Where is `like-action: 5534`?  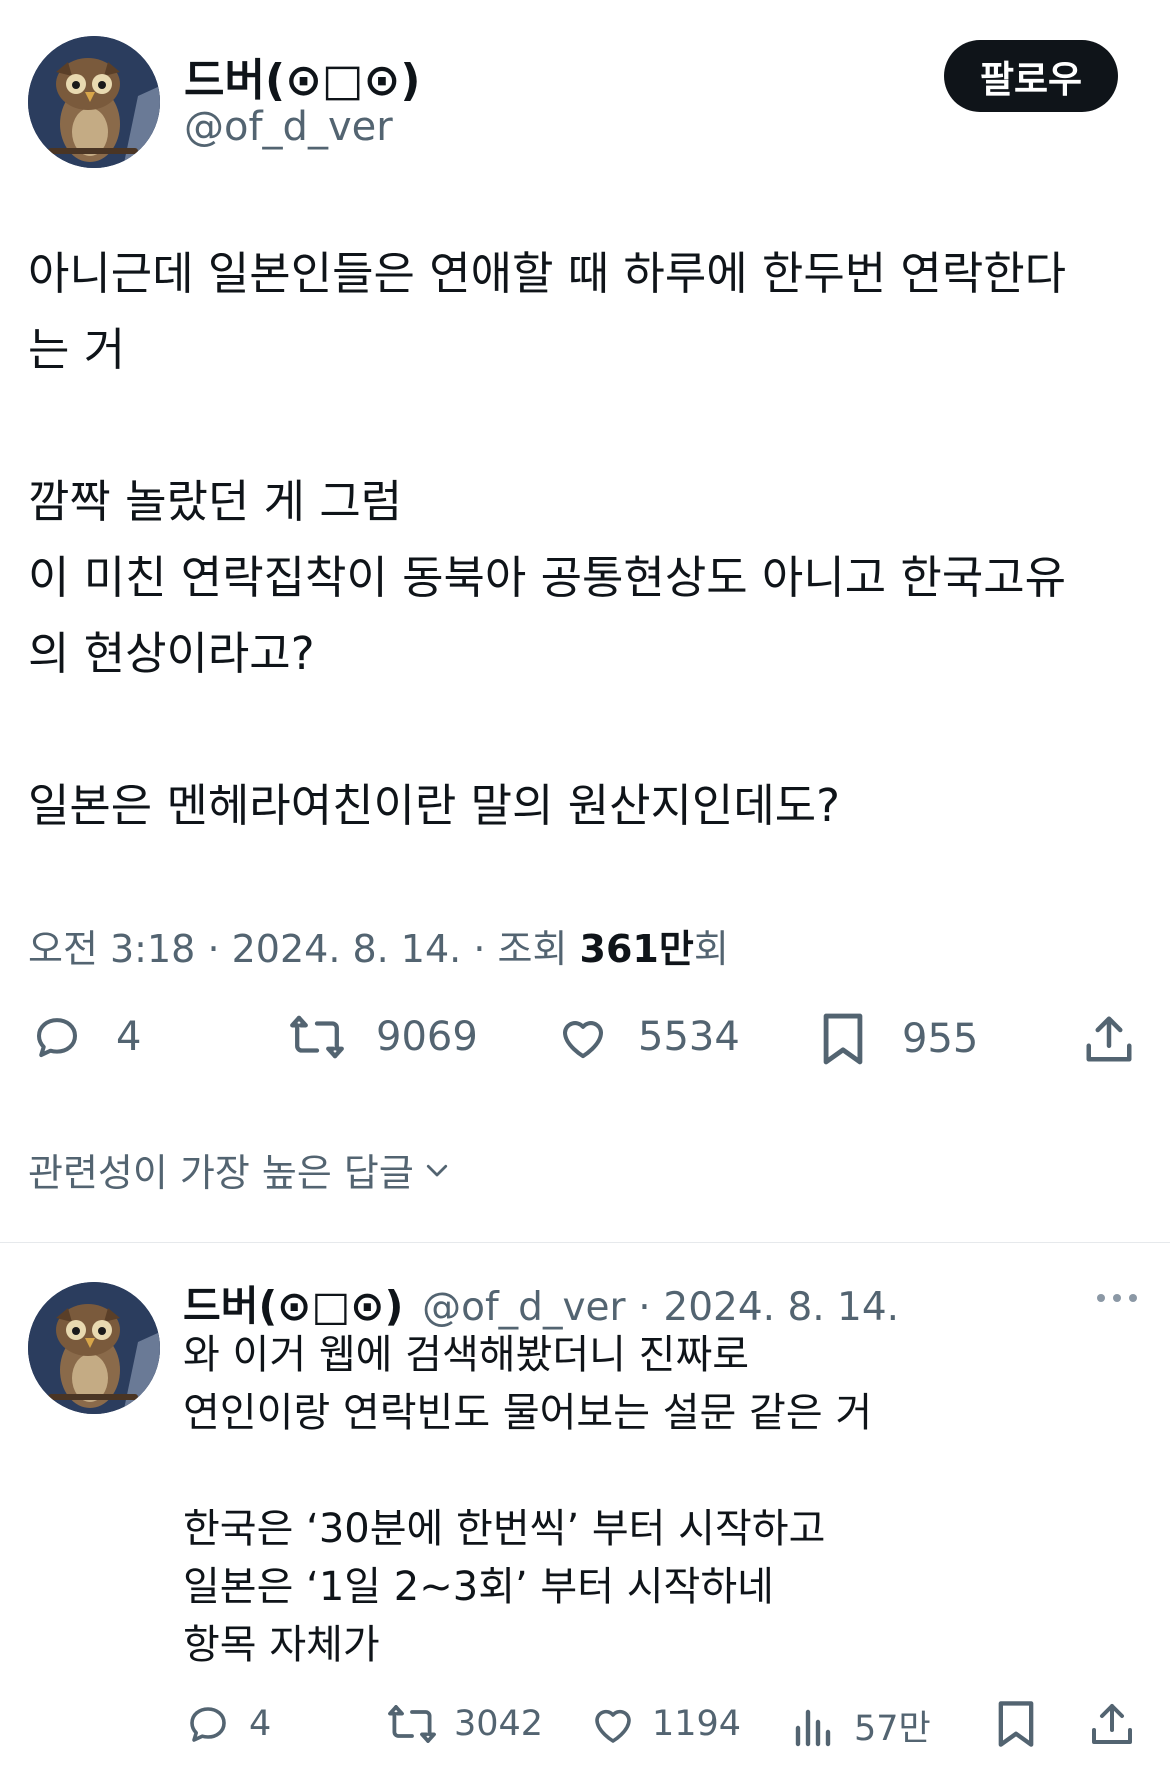 like-action: 5534 is located at coordinates (647, 1037).